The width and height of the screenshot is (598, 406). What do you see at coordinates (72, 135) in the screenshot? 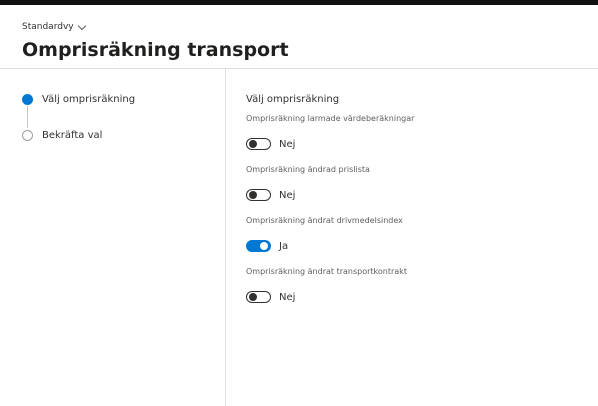
I see `step-label: Bekräfta val` at bounding box center [72, 135].